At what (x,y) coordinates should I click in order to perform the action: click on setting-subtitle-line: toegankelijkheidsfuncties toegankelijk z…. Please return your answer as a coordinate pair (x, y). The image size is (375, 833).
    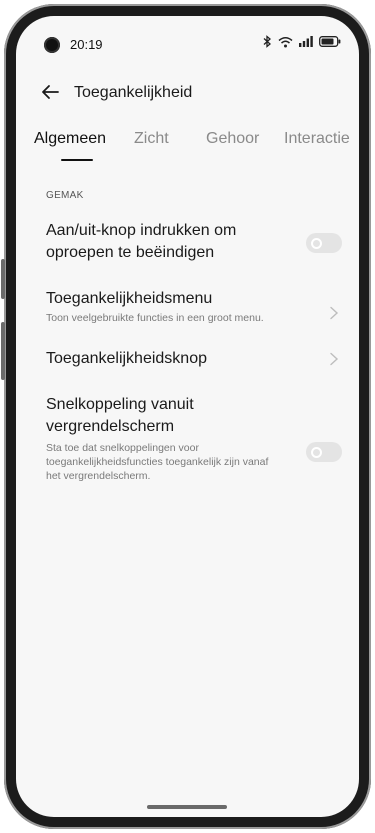
    Looking at the image, I should click on (157, 462).